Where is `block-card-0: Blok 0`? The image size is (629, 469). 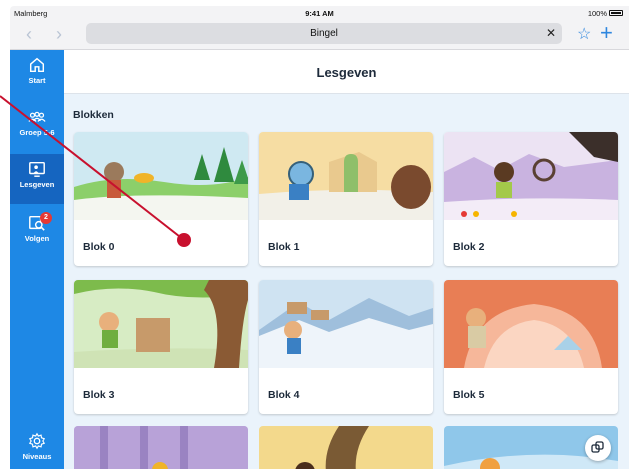 block-card-0: Blok 0 is located at coordinates (161, 199).